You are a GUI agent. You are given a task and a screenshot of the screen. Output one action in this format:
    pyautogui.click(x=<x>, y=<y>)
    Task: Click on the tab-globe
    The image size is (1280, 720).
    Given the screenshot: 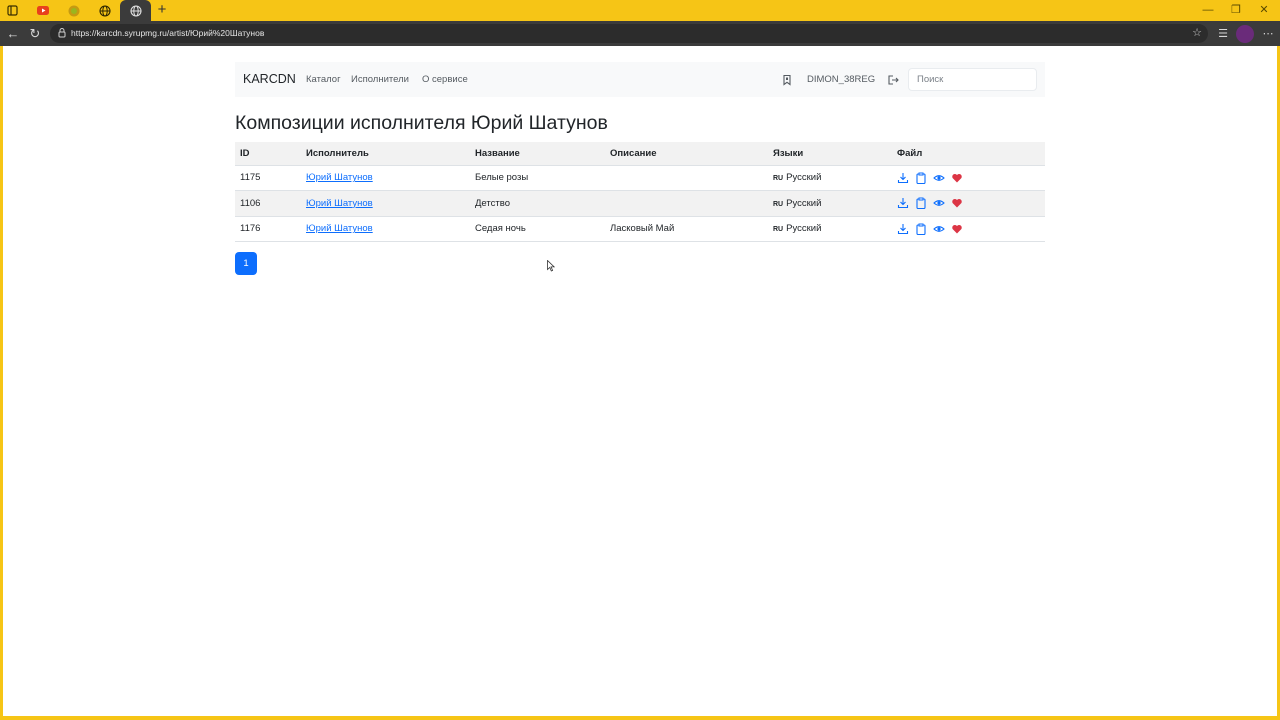 What is the action you would take?
    pyautogui.click(x=105, y=10)
    